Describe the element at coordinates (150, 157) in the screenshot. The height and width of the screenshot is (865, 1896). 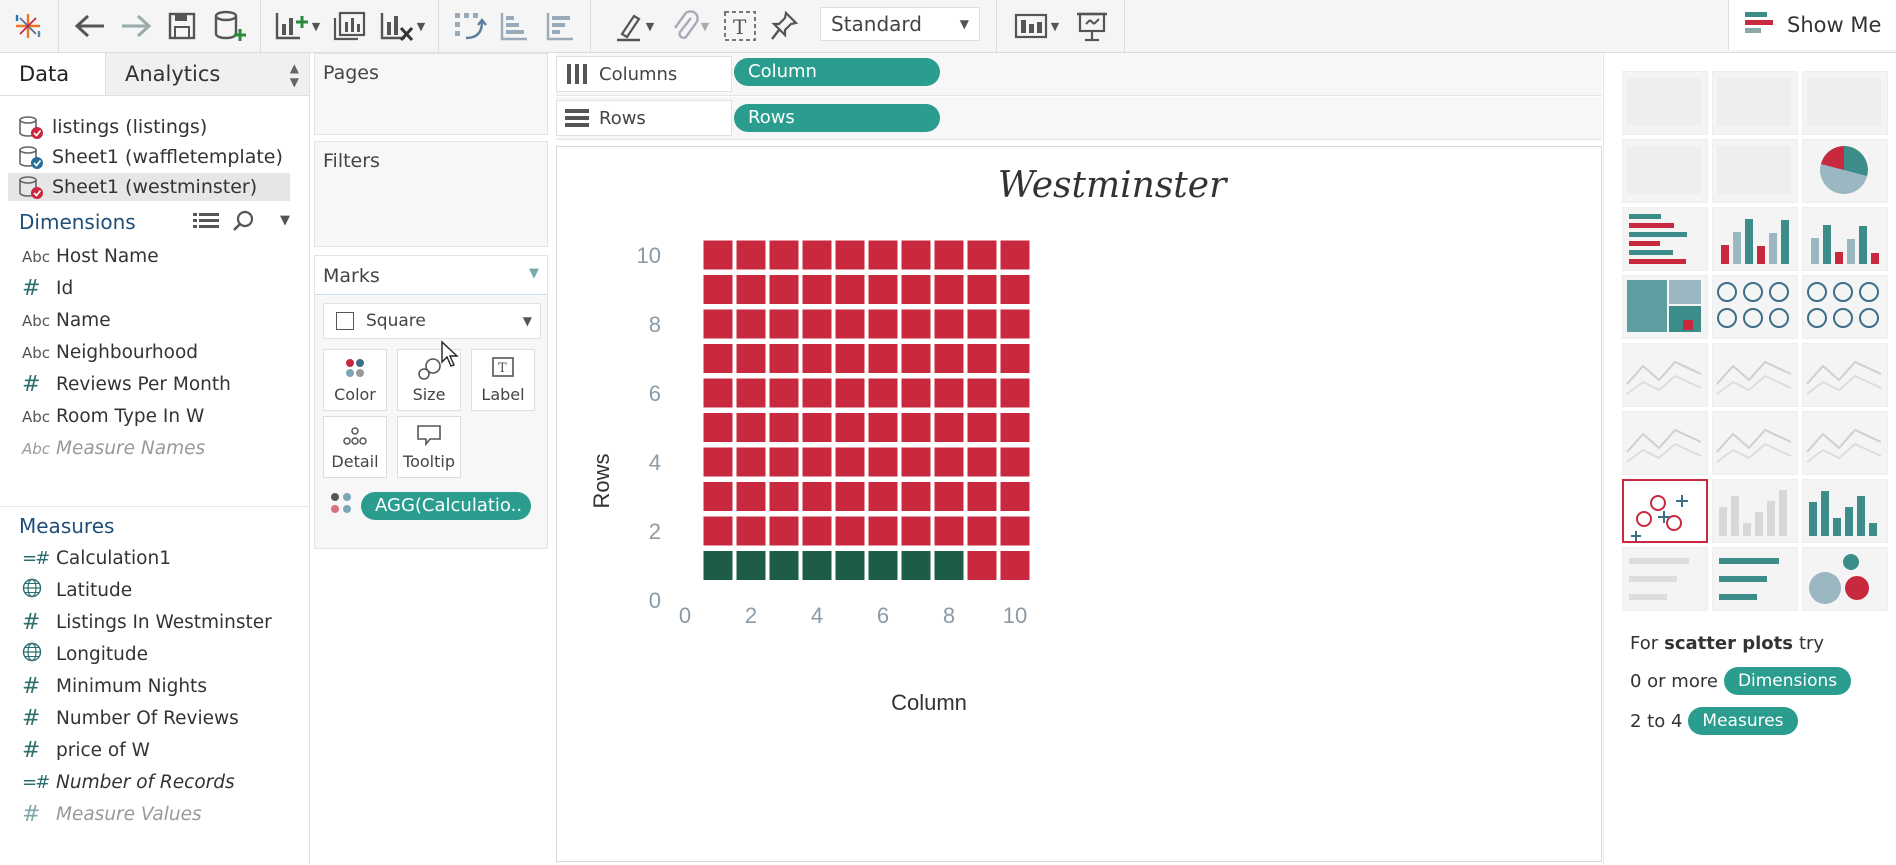
I see `data-source-item: Sheet1 (waffletemplate)` at that location.